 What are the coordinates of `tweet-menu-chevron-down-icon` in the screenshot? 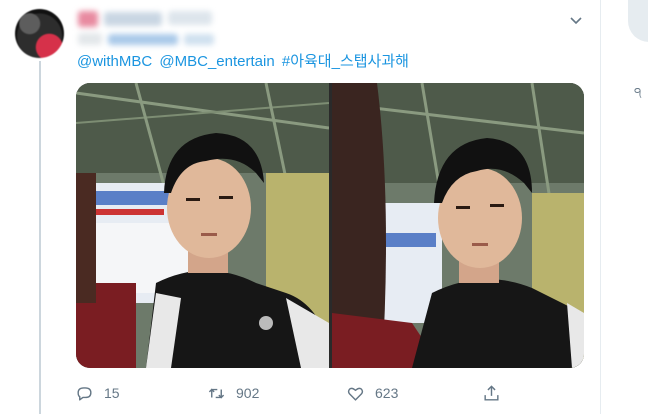 It's located at (576, 21).